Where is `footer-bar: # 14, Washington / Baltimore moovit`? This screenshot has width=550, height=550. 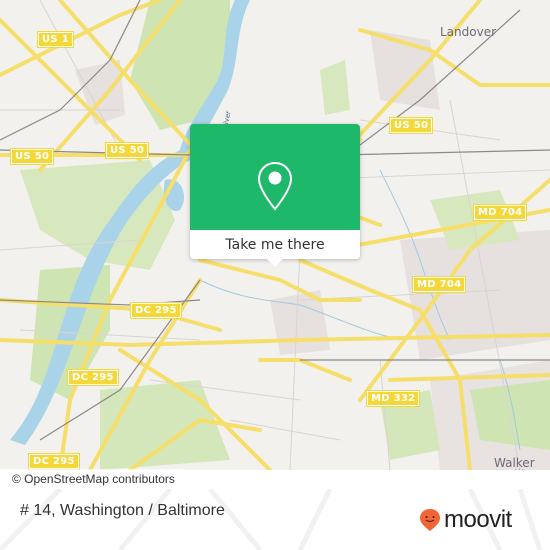 footer-bar: # 14, Washington / Baltimore moovit is located at coordinates (275, 519).